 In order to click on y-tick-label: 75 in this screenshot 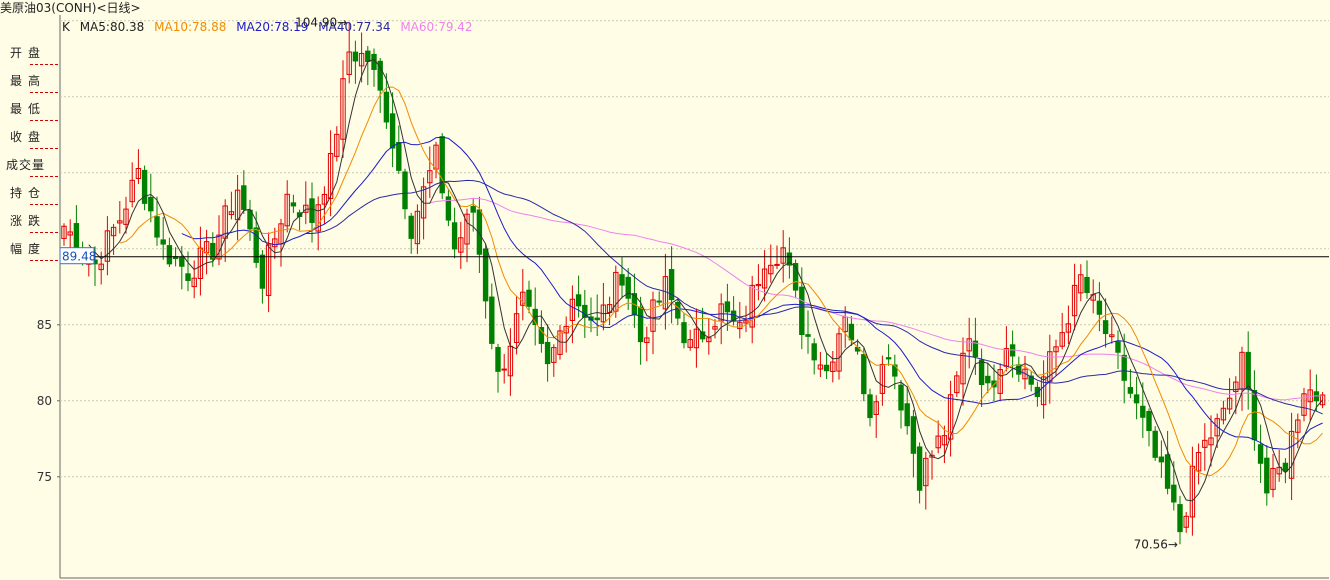, I will do `click(44, 477)`.